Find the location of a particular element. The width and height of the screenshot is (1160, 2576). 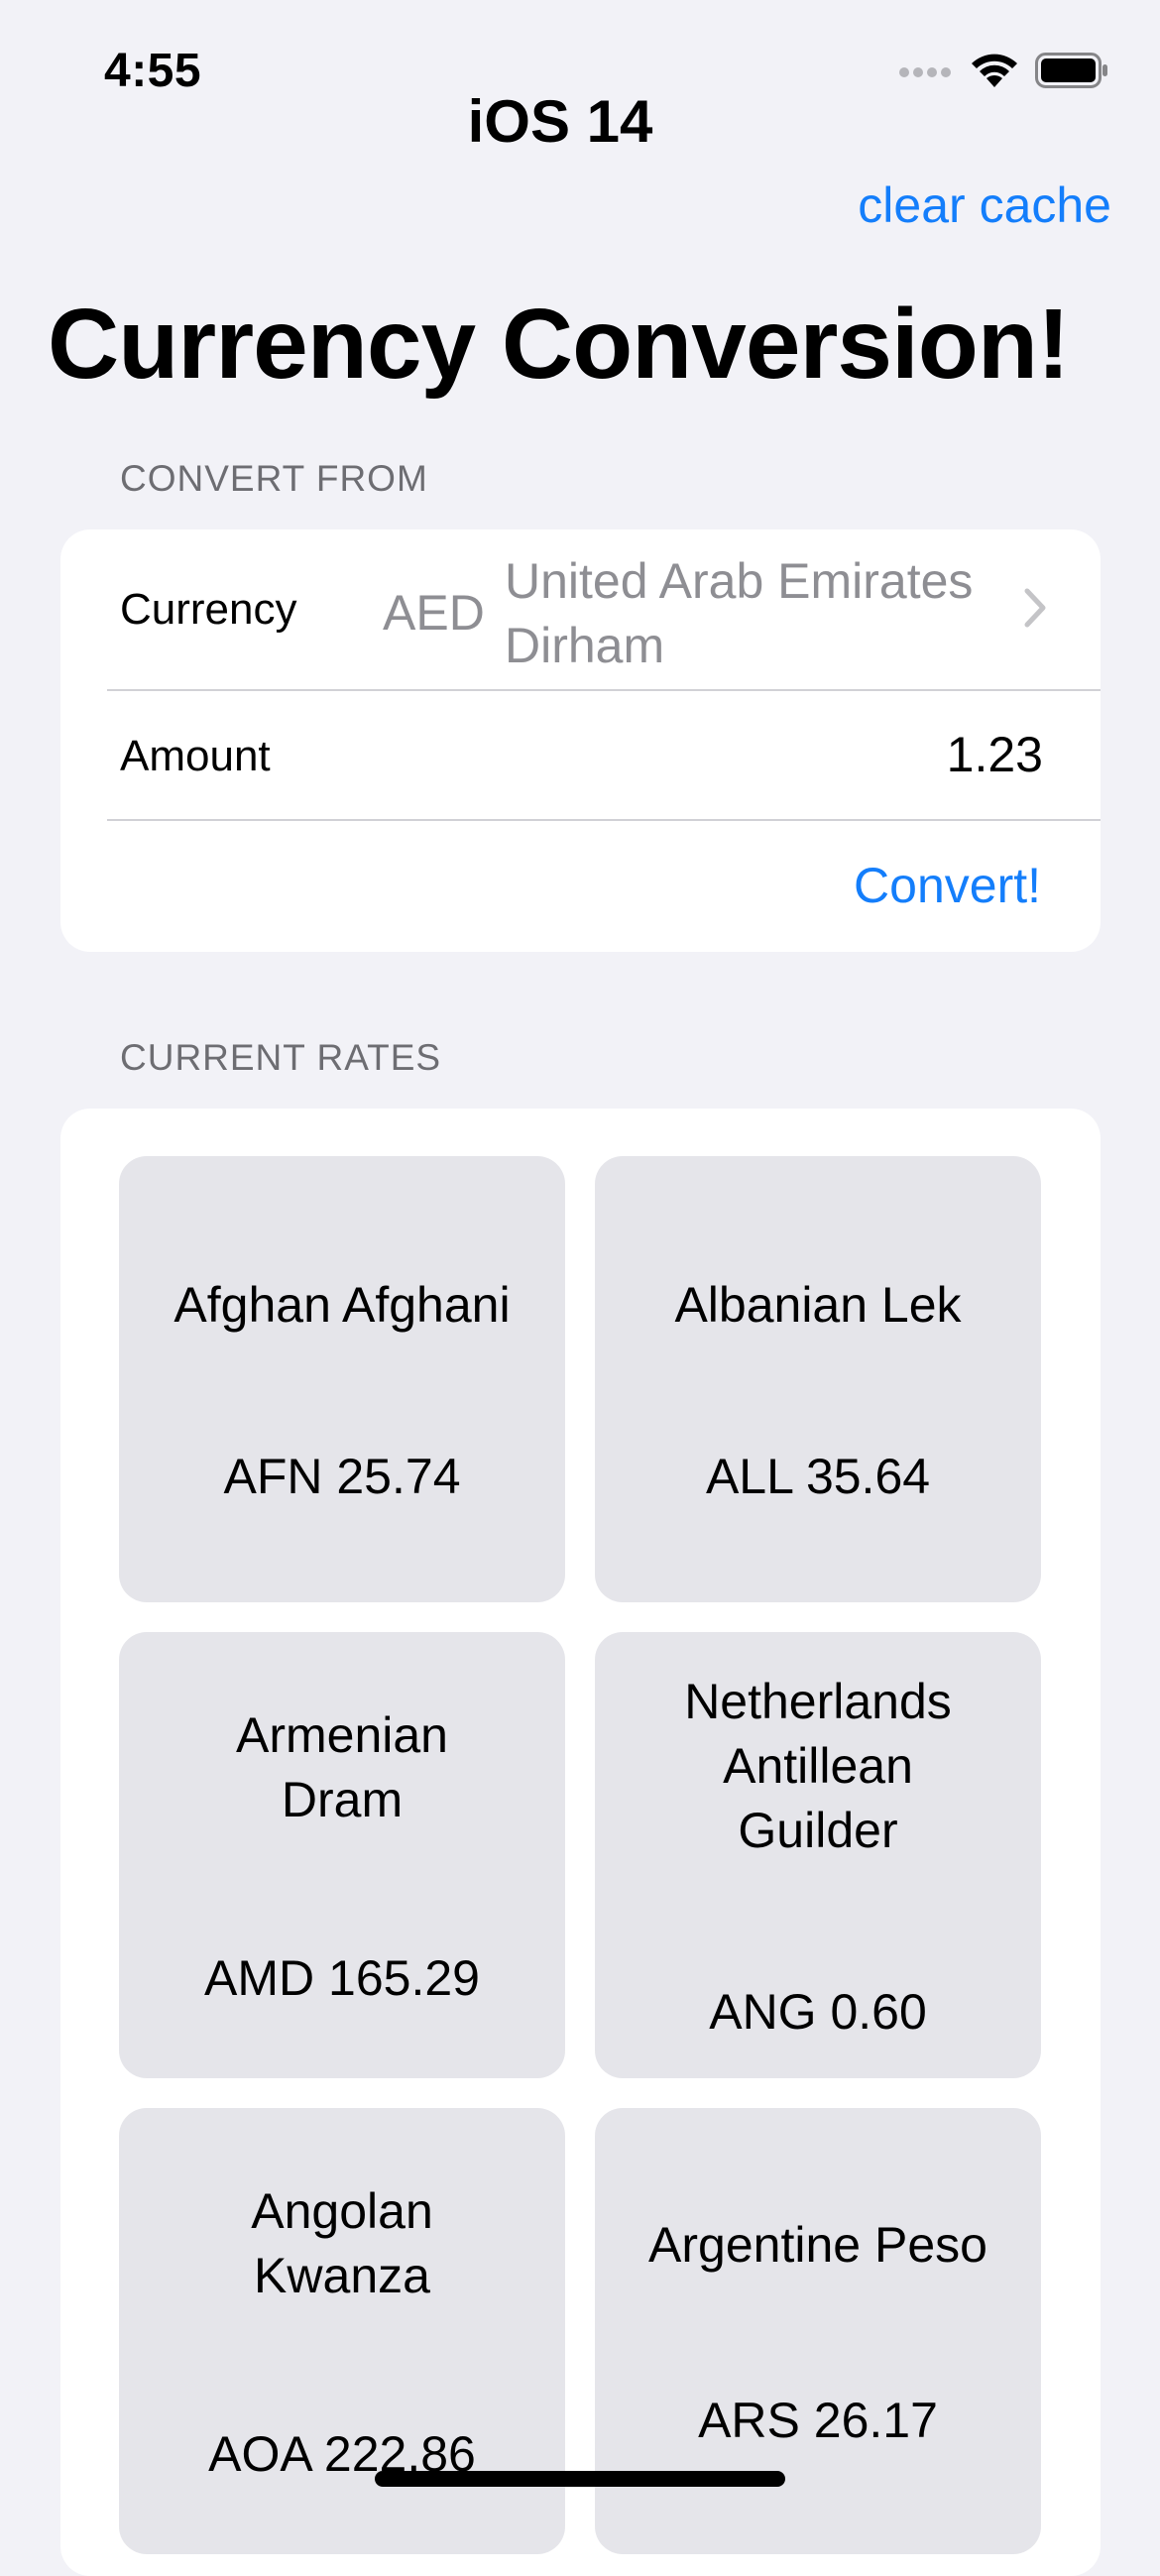

cellular-signal-icon is located at coordinates (926, 73).